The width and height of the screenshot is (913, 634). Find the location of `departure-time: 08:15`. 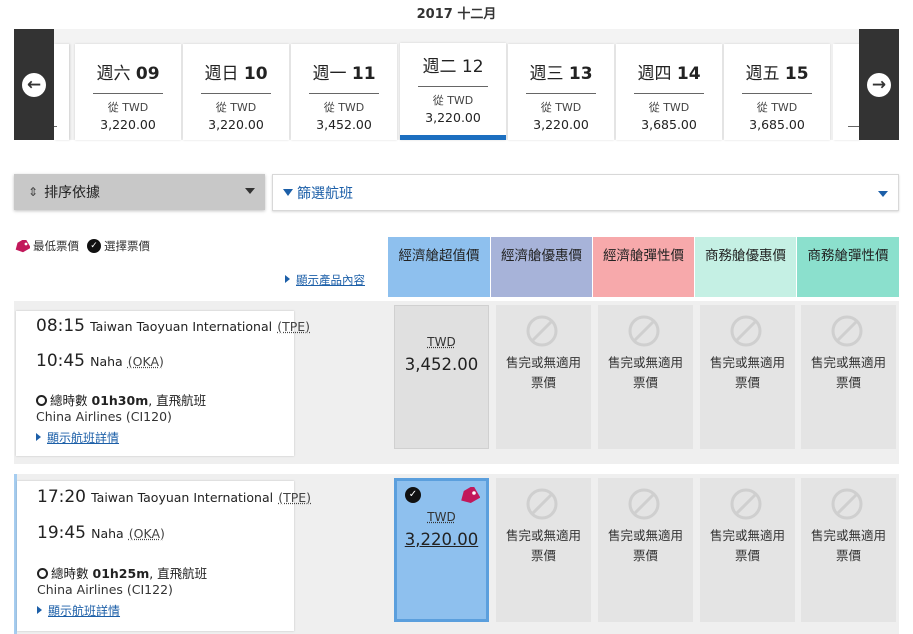

departure-time: 08:15 is located at coordinates (60, 326).